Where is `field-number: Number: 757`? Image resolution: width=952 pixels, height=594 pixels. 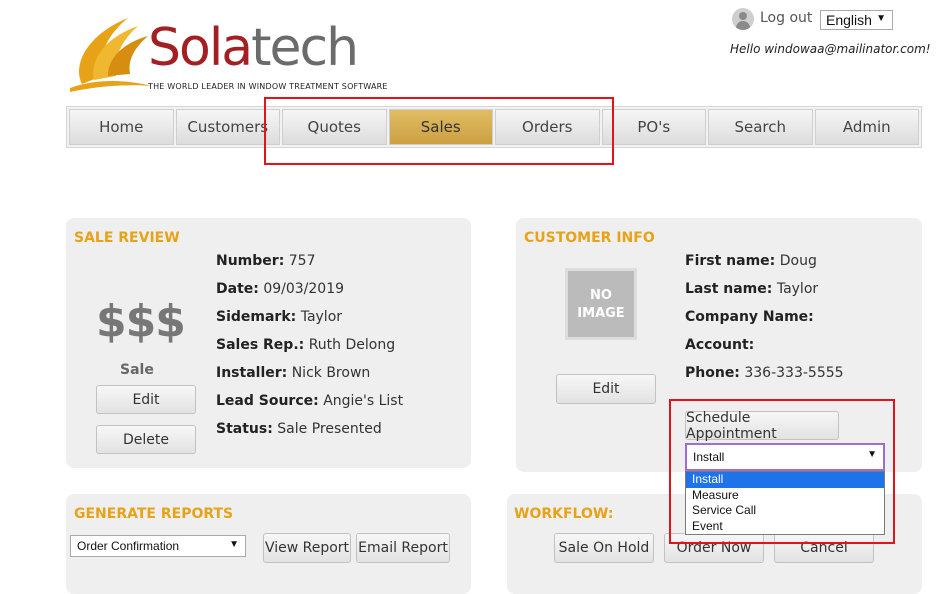 field-number: Number: 757 is located at coordinates (265, 261).